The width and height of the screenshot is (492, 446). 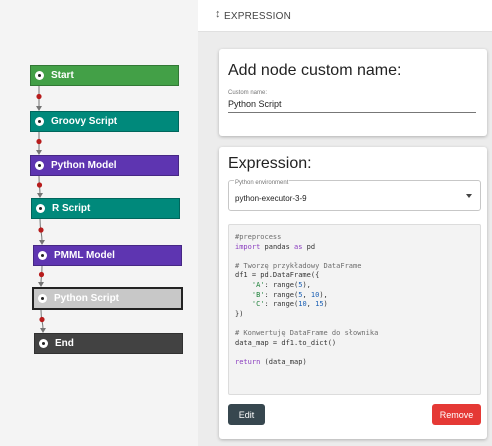 What do you see at coordinates (271, 198) in the screenshot?
I see `python-environment-value: python-executor-3-9` at bounding box center [271, 198].